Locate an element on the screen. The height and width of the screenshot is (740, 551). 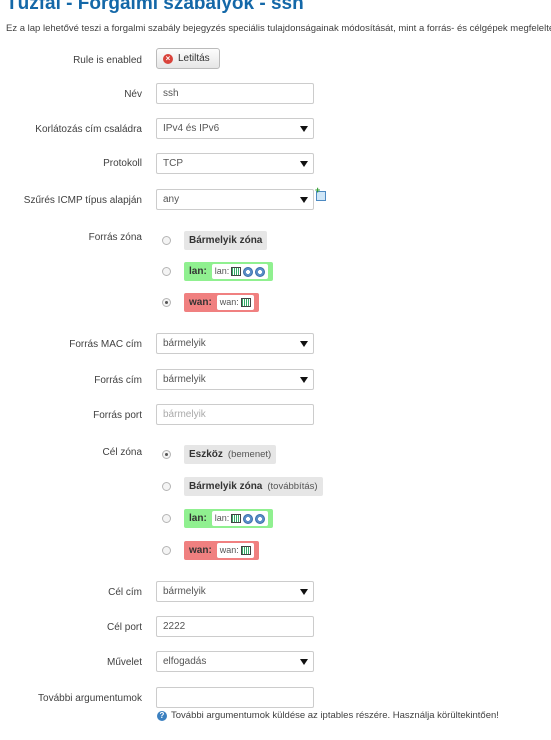
src-zone-wan: wan: wan: is located at coordinates (221, 302).